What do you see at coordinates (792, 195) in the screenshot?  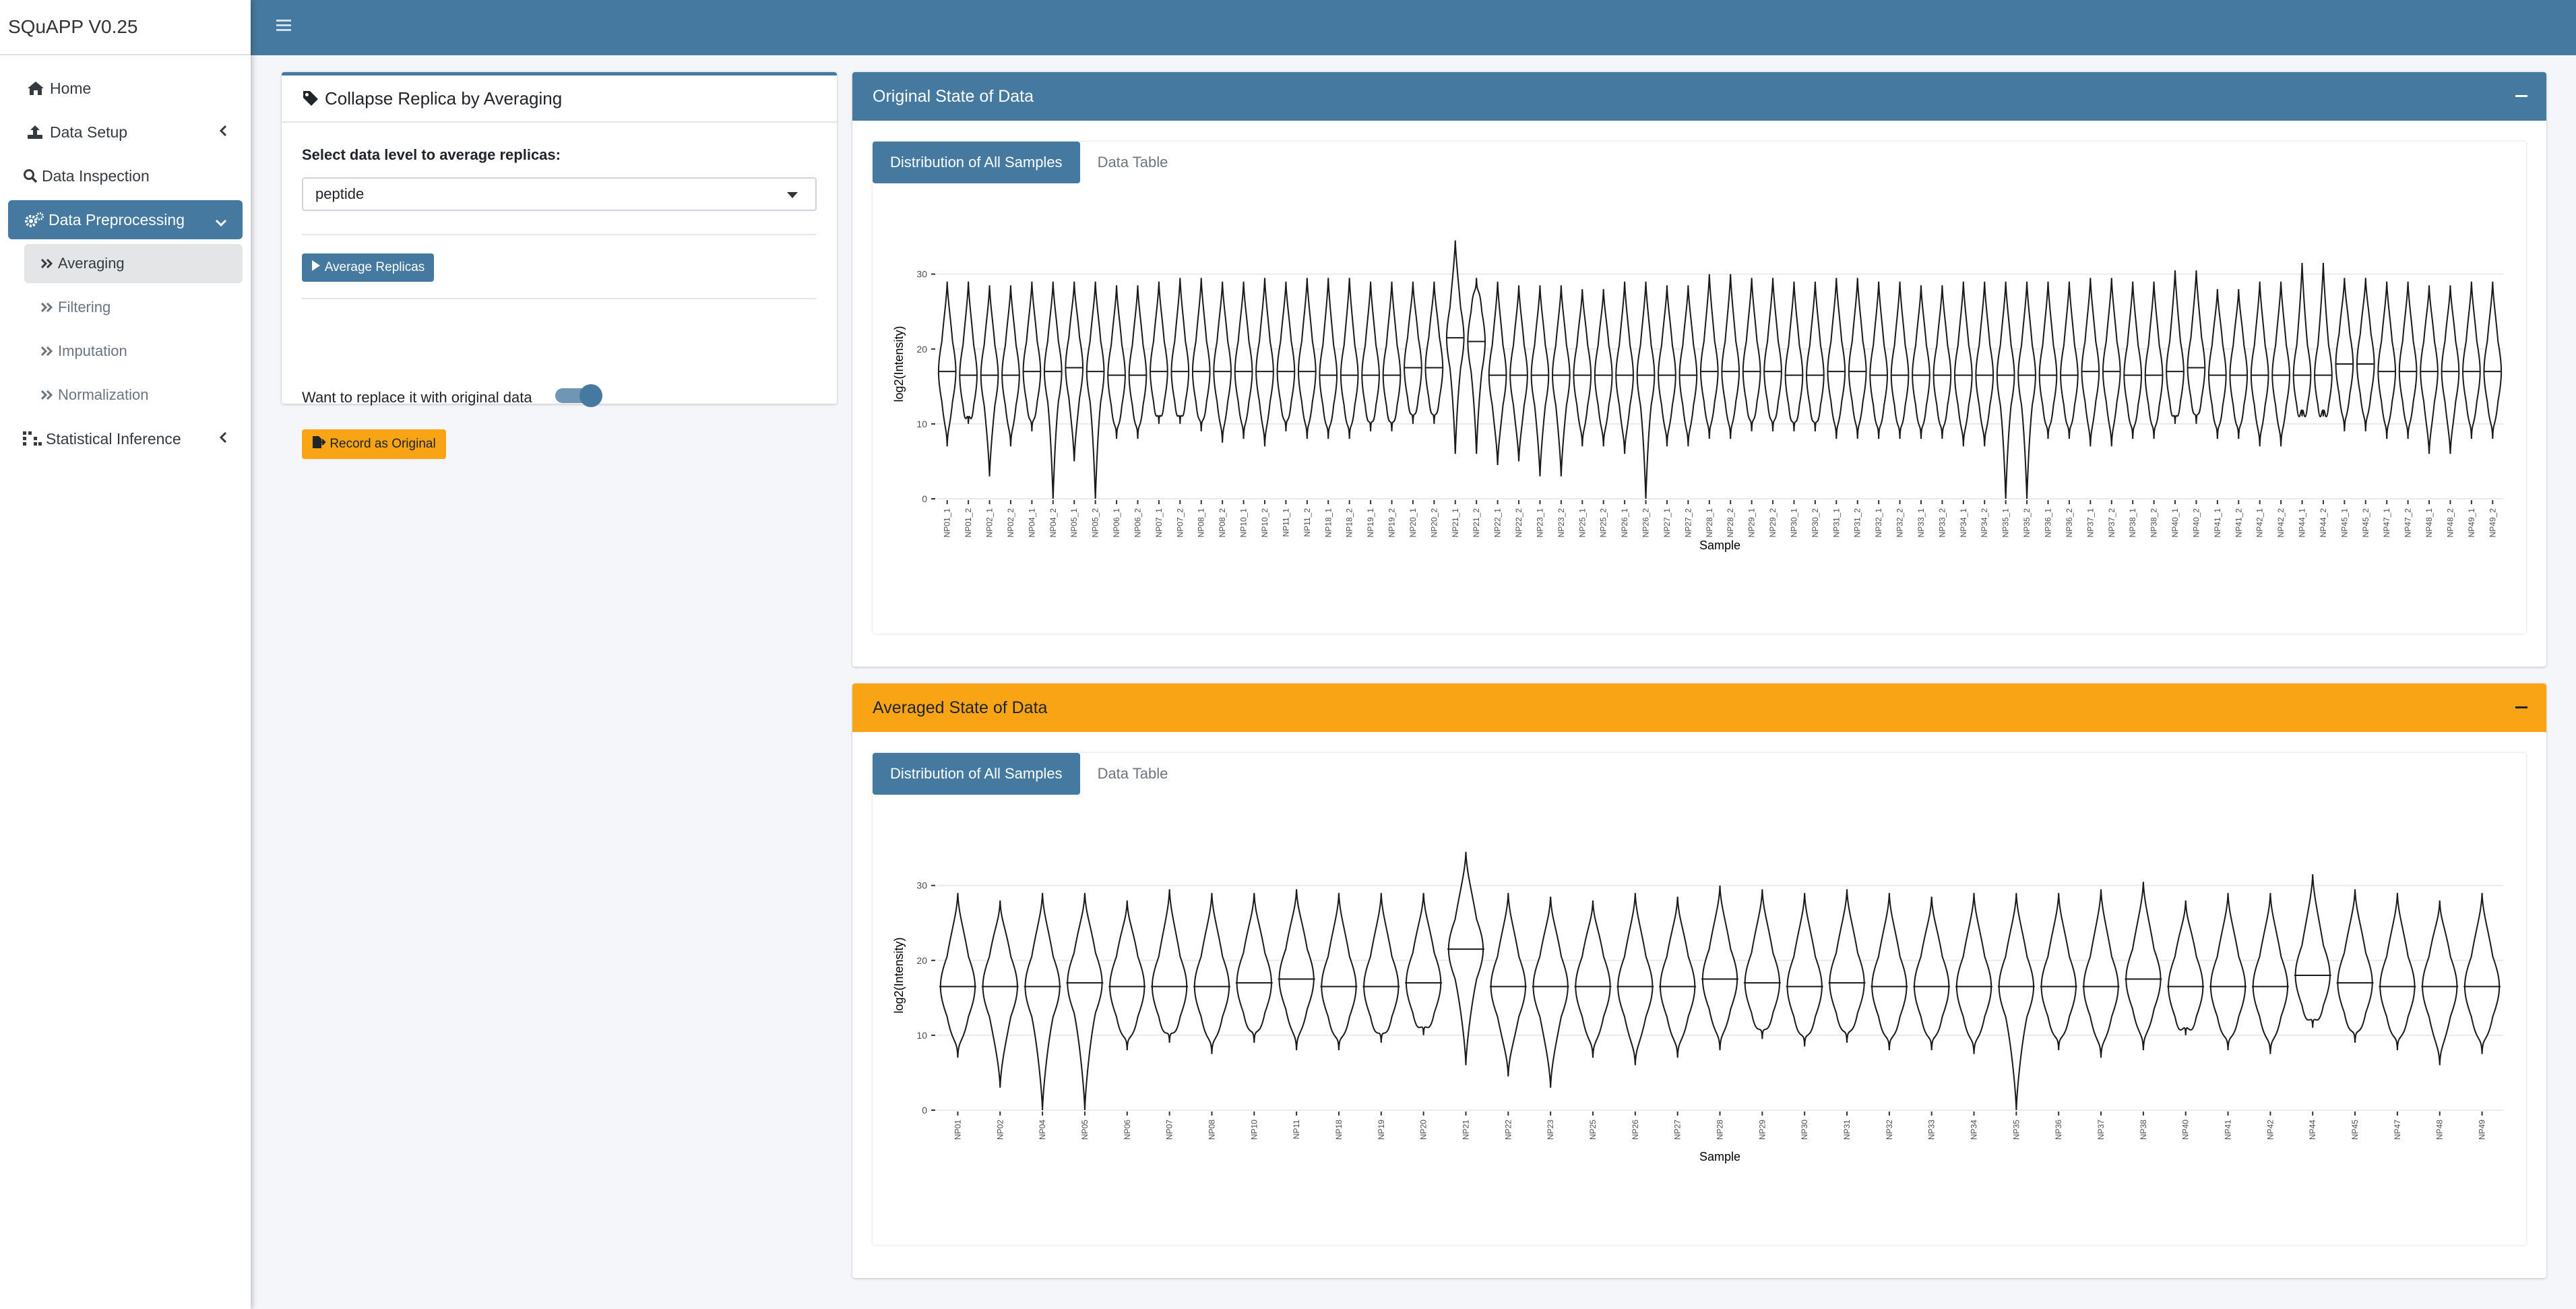 I see `caret-down-icon` at bounding box center [792, 195].